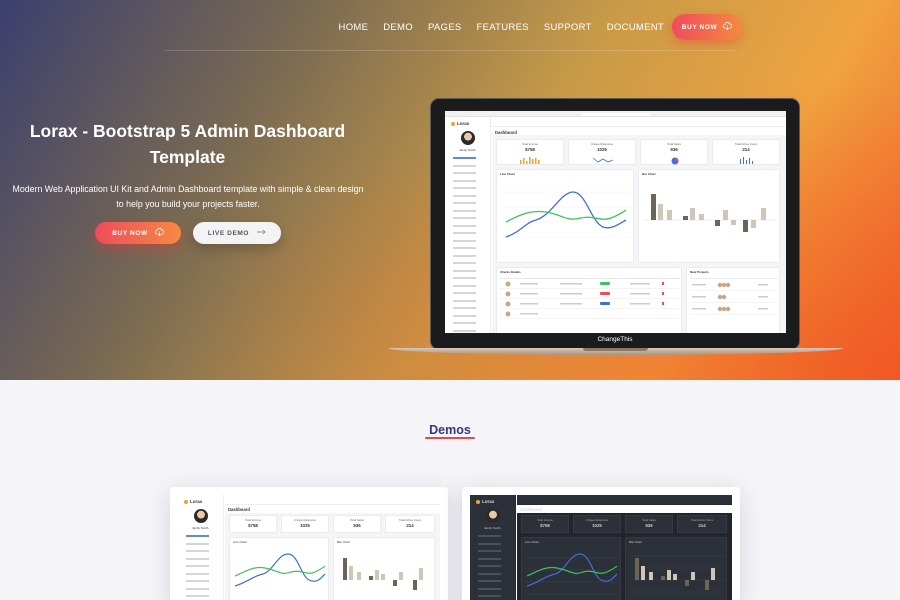  What do you see at coordinates (603, 160) in the screenshot?
I see `spark-line` at bounding box center [603, 160].